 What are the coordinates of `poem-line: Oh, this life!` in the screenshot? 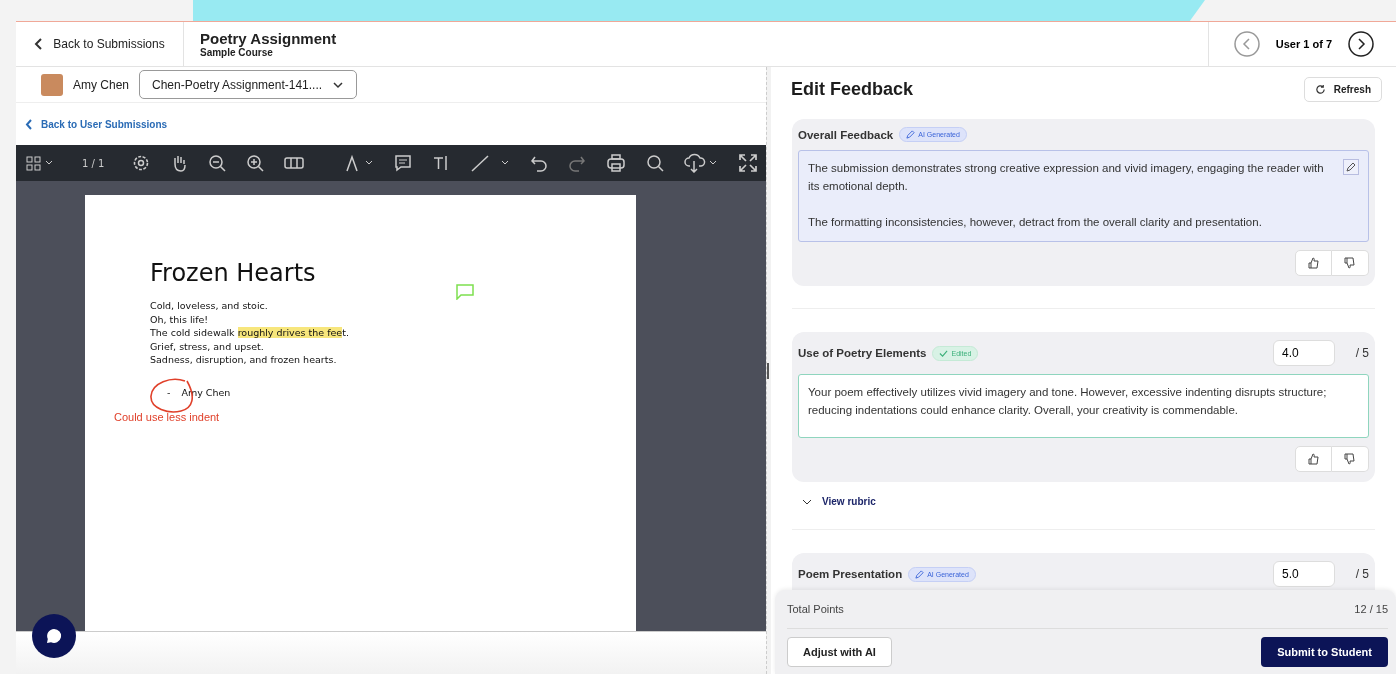 It's located at (180, 319).